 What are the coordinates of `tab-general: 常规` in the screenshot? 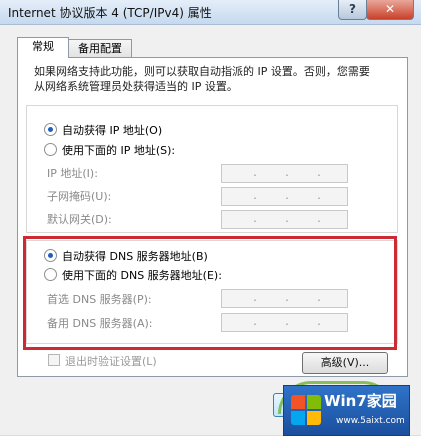 It's located at (43, 47).